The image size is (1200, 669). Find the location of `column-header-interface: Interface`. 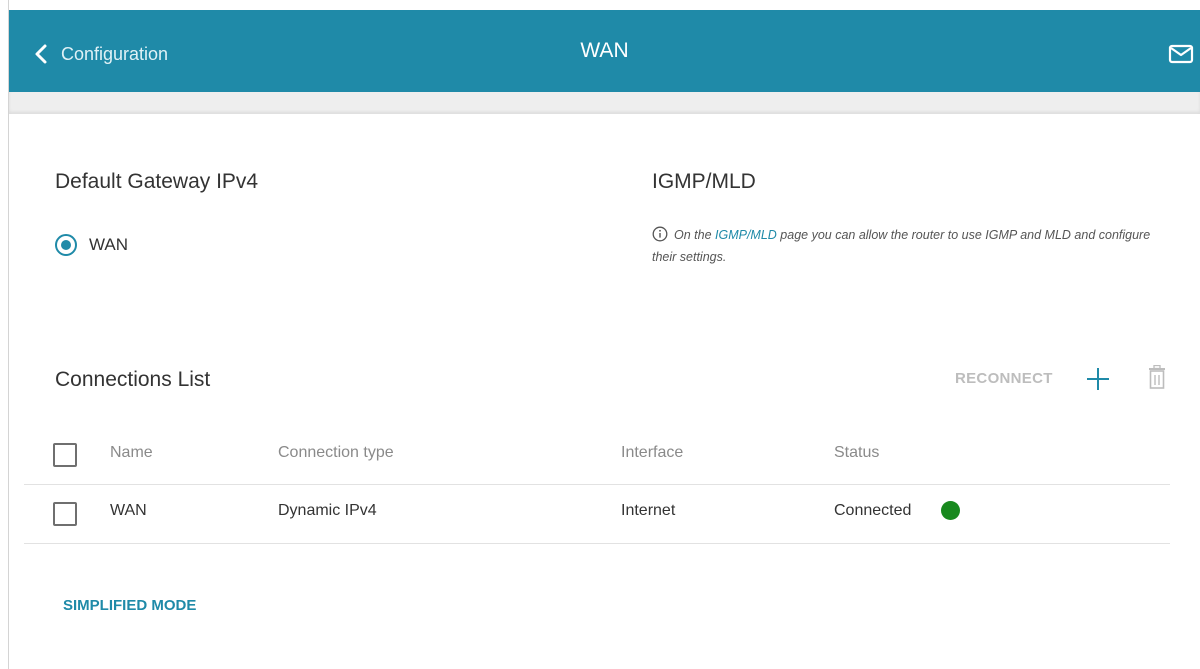

column-header-interface: Interface is located at coordinates (652, 452).